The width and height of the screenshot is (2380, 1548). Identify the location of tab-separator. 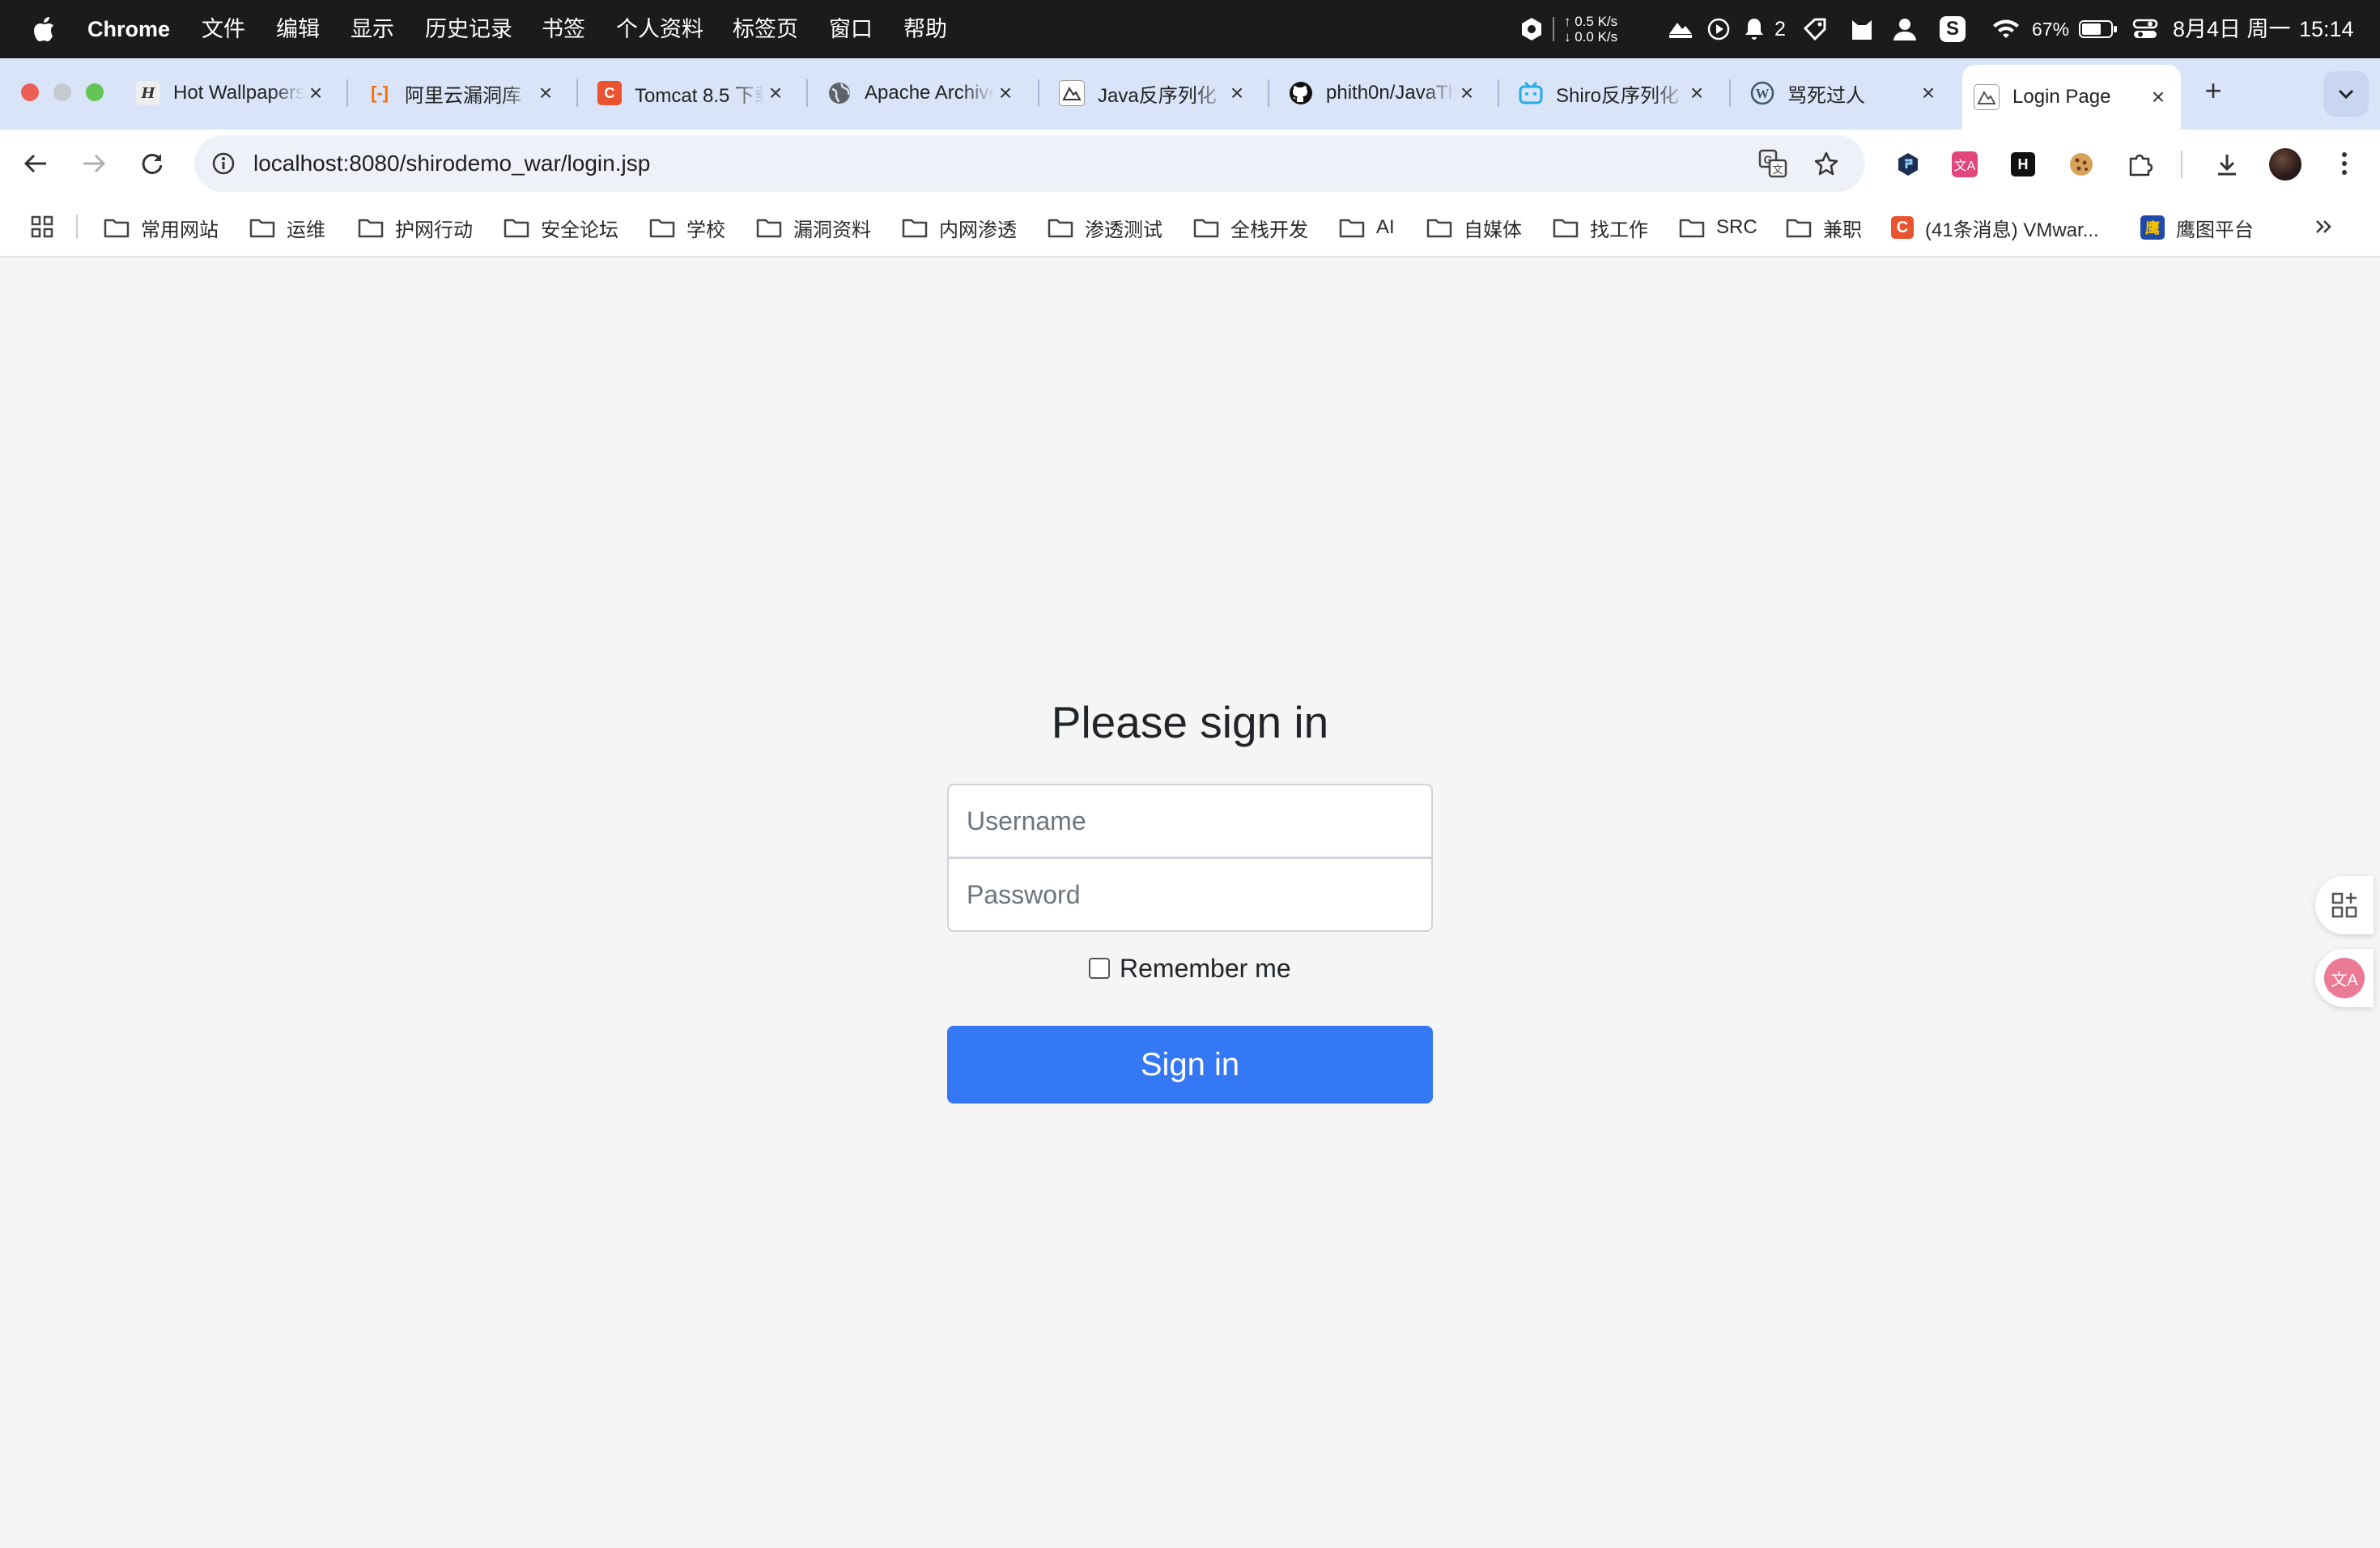
(347, 93).